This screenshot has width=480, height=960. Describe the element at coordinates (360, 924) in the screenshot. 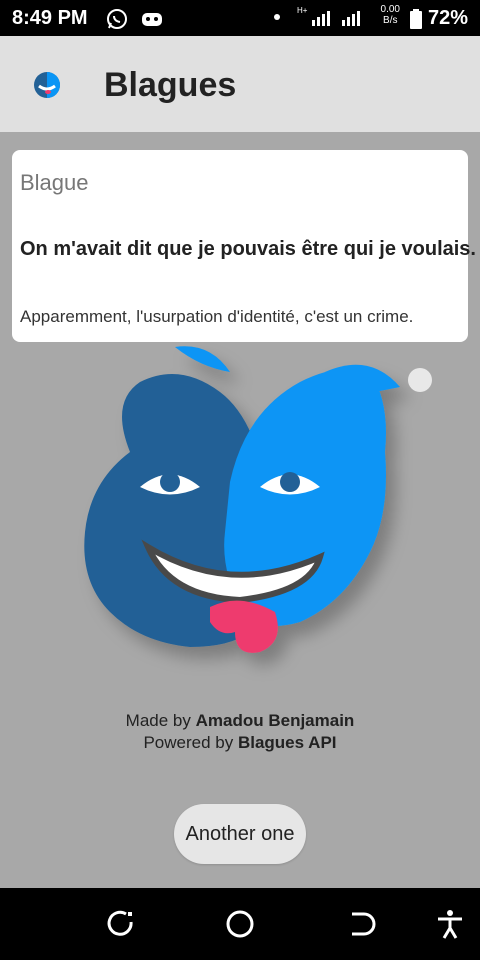

I see `back-icon` at that location.